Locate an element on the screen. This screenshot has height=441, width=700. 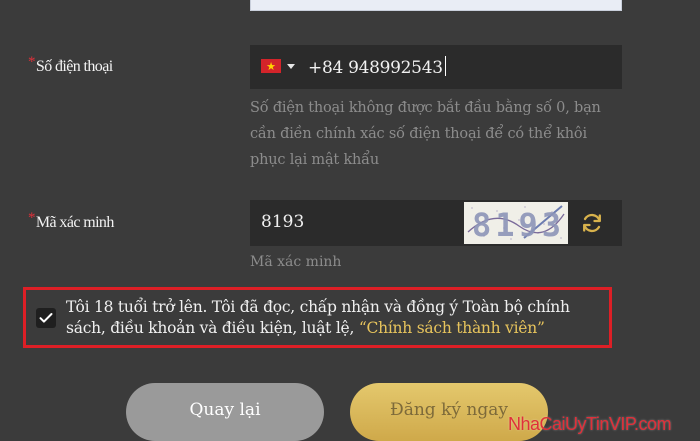
phone-input: ★ +84 948992543 is located at coordinates (436, 67).